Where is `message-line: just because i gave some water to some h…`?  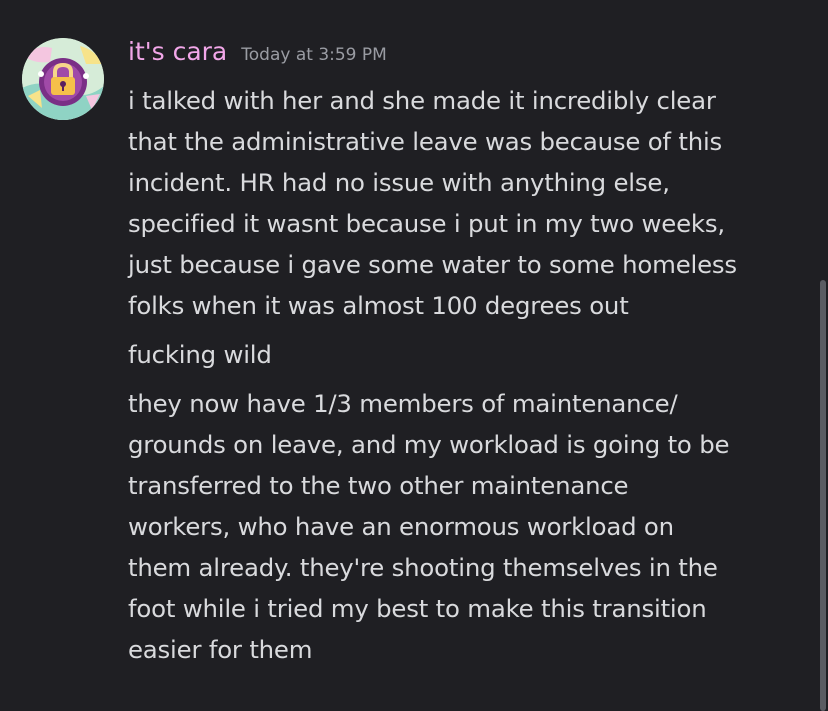 message-line: just because i gave some water to some h… is located at coordinates (432, 264).